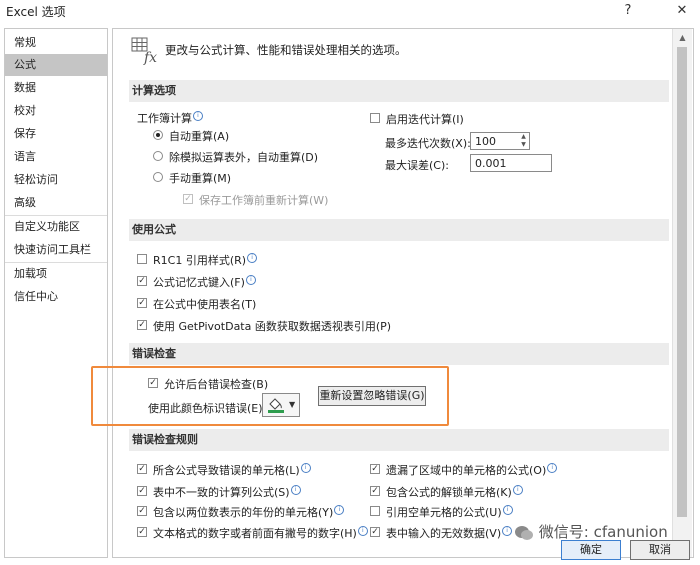 This screenshot has width=700, height=565. I want to click on rule-error-formulas-label: 所含公式导致错误的单元格(L) i, so click(232, 470).